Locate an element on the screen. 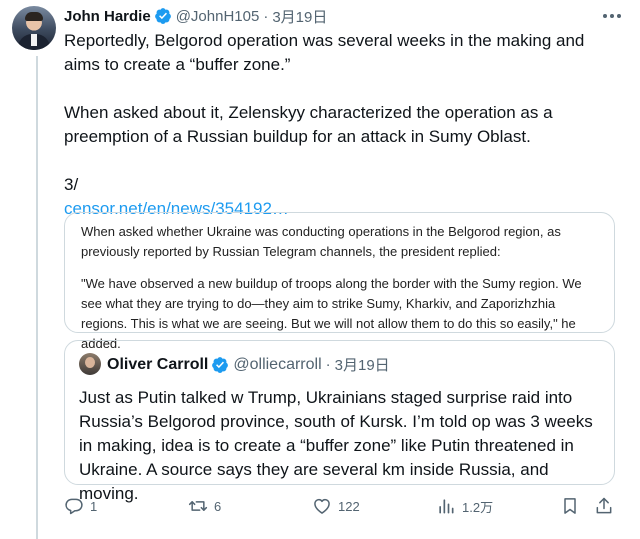  reply-icon is located at coordinates (74, 506).